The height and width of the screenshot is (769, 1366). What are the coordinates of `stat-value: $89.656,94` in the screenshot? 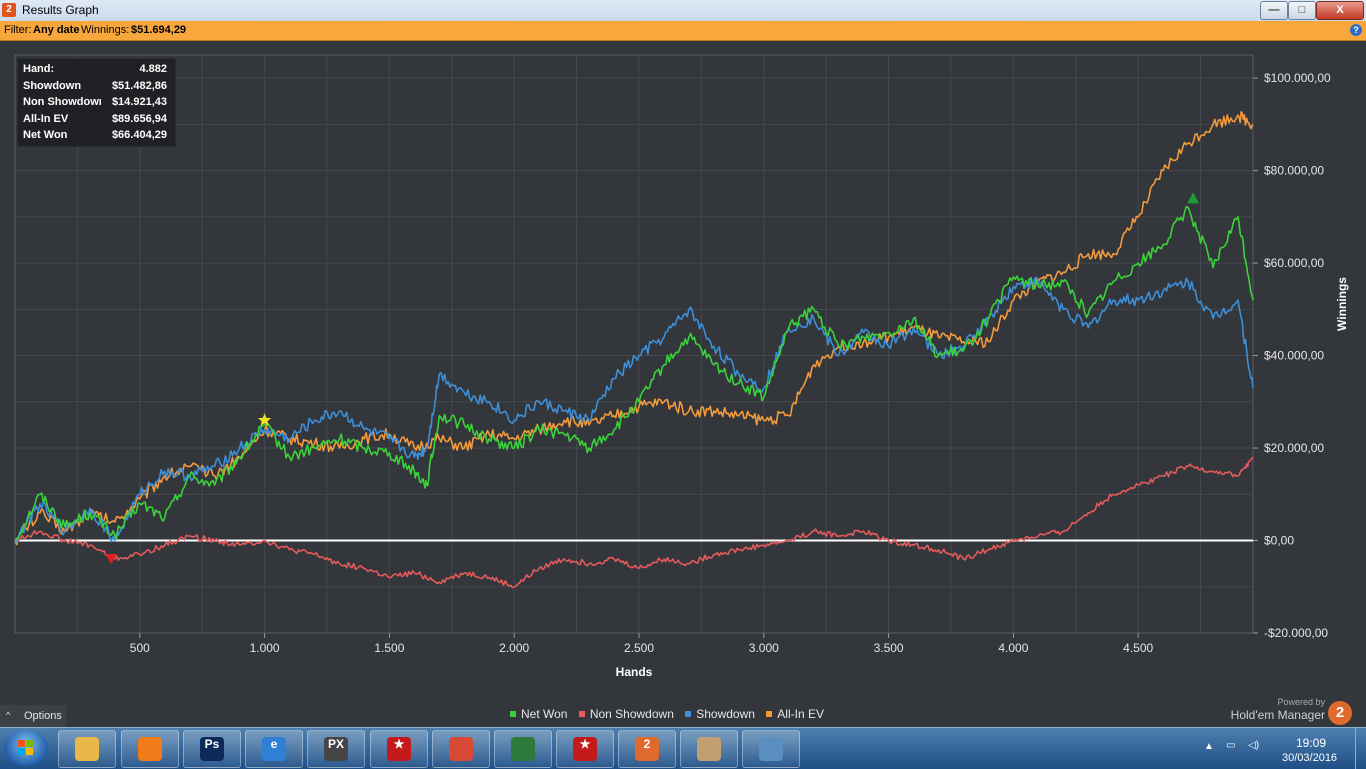 It's located at (139, 119).